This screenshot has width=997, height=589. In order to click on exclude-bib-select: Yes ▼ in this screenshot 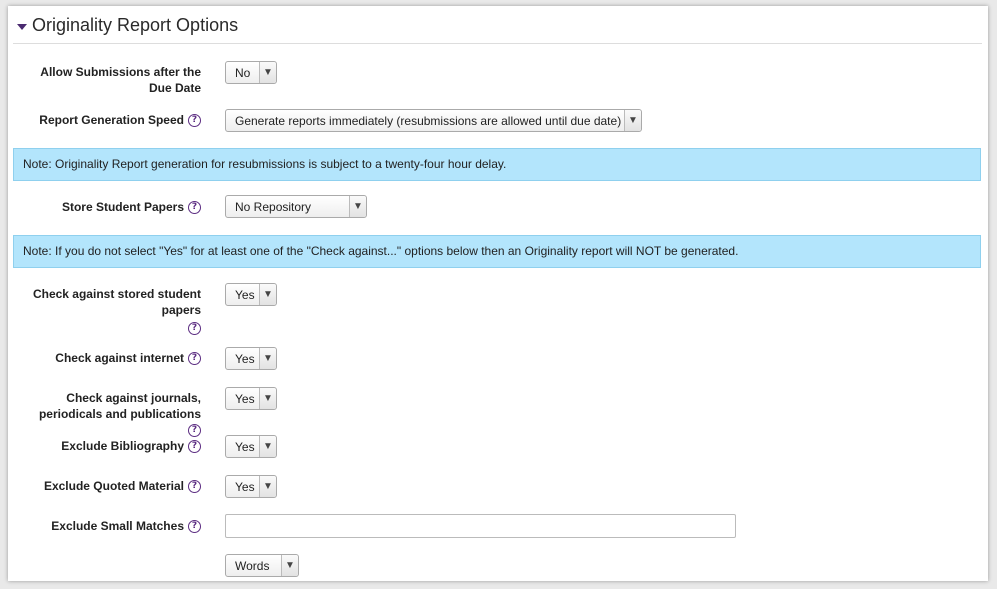, I will do `click(251, 446)`.